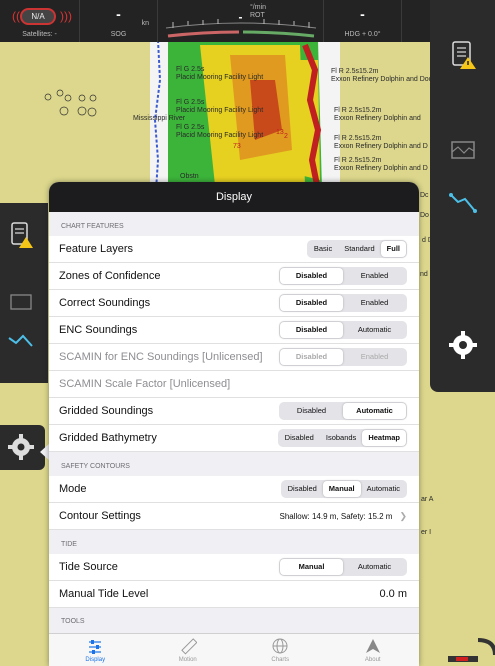 This screenshot has width=495, height=666. I want to click on map-label: Do, so click(424, 215).